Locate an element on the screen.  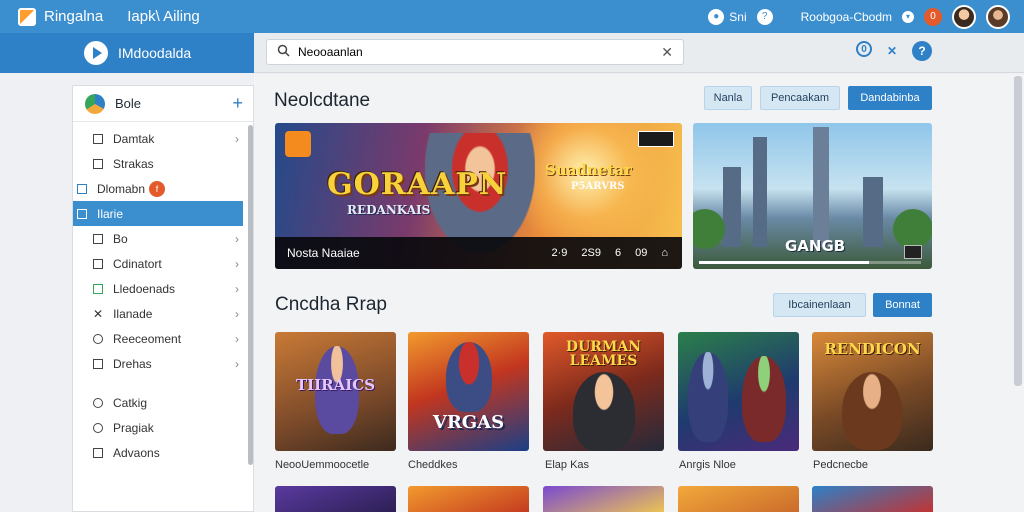
app-logo-icon is located at coordinates (27, 16).